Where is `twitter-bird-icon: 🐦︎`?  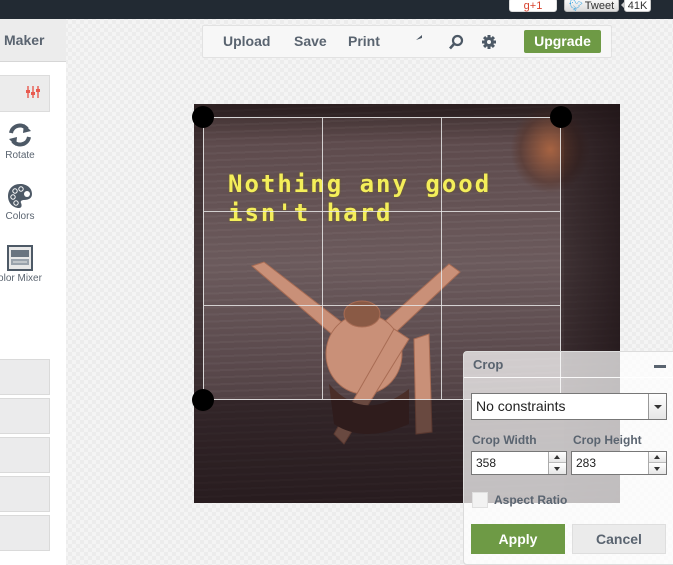 twitter-bird-icon: 🐦︎ is located at coordinates (575, 6).